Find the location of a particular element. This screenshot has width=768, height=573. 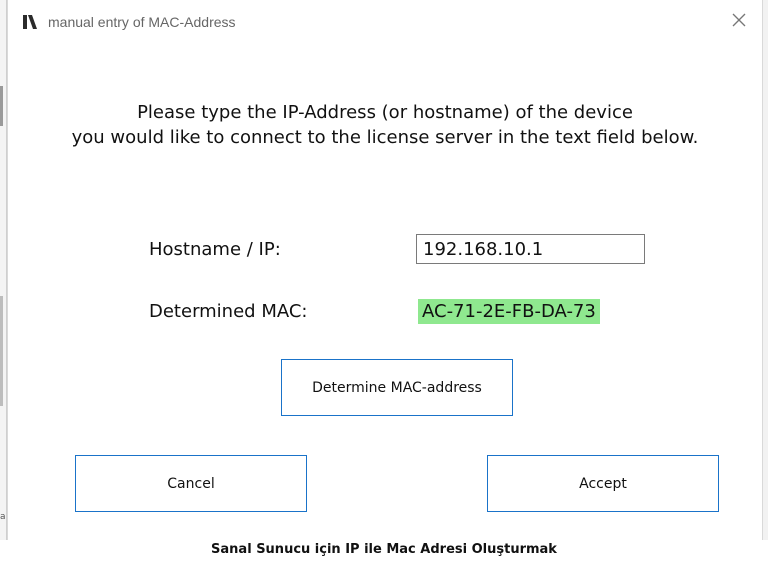

close-button is located at coordinates (739, 21).